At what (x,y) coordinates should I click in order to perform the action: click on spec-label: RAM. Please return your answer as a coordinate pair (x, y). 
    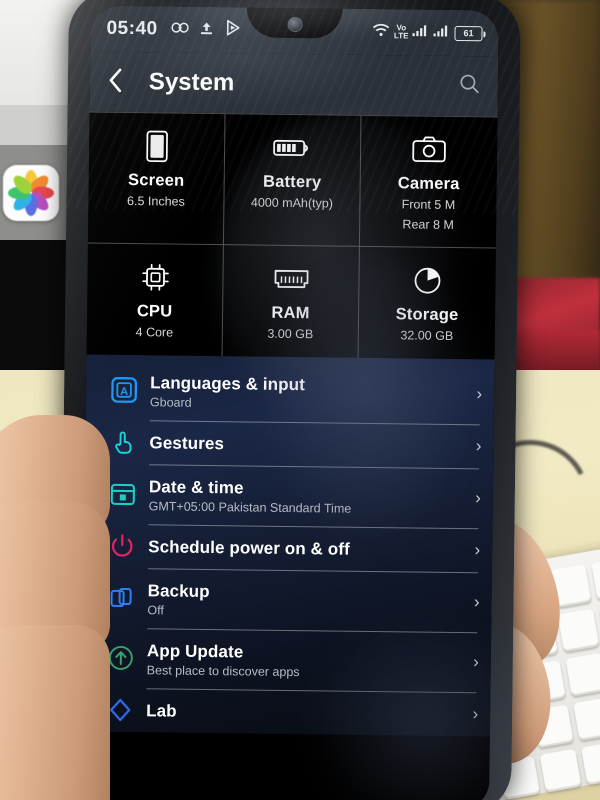
    Looking at the image, I should click on (290, 313).